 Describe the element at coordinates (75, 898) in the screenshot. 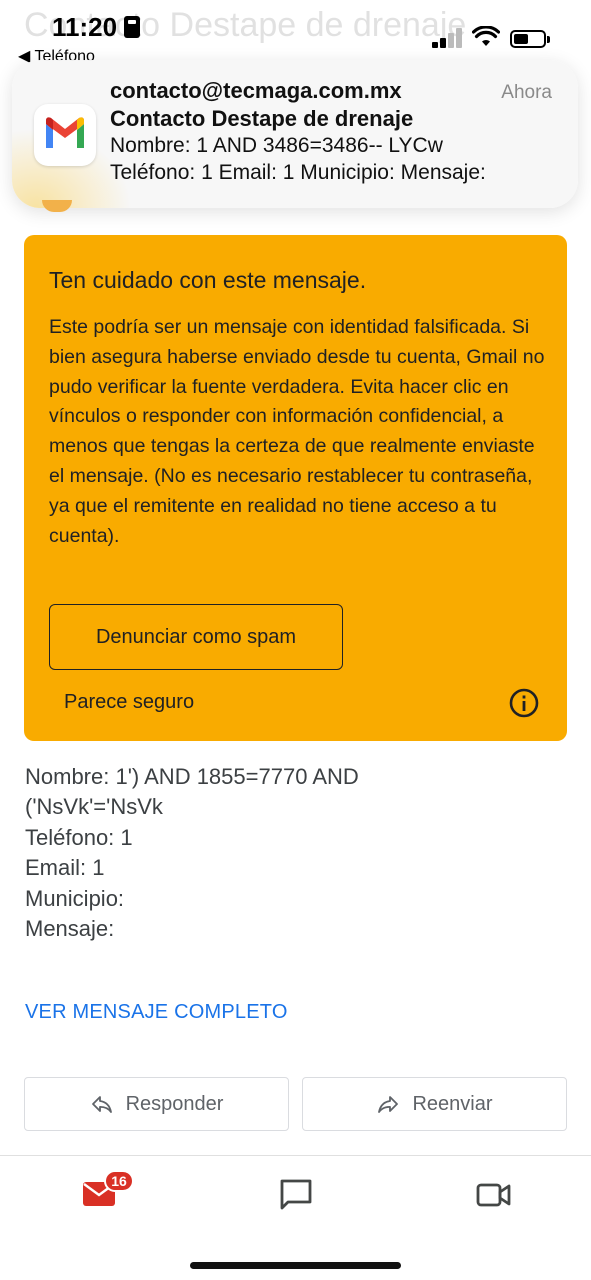

I see `message-line: Municipio:` at that location.